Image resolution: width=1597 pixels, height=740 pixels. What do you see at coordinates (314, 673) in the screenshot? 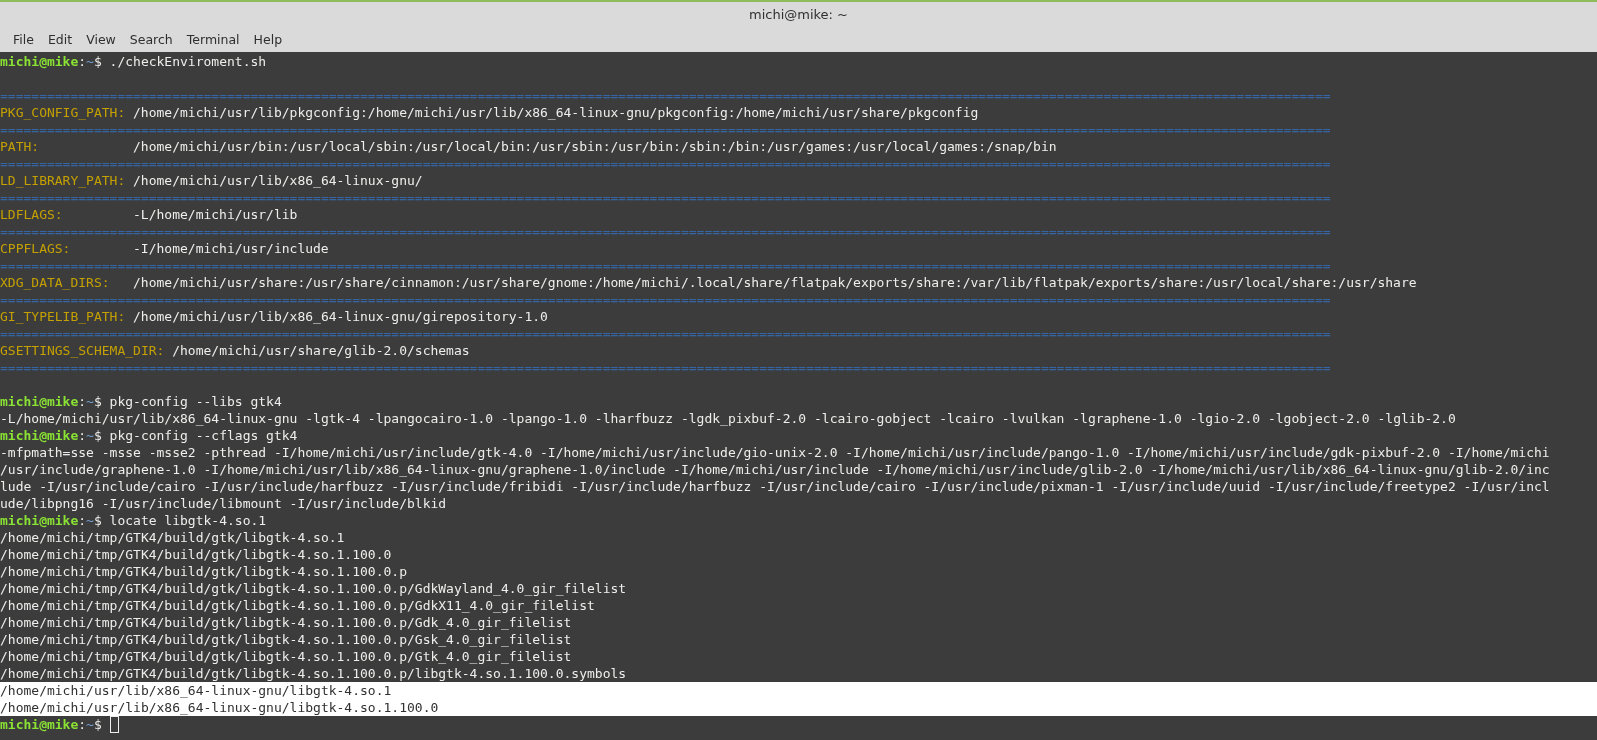
I see `output-line: /home/michi/tmp/GTK4/build/gtk/libgtk-4.so.1.100.0.p/libgtk-4.so.1.100.0.symbols` at bounding box center [314, 673].